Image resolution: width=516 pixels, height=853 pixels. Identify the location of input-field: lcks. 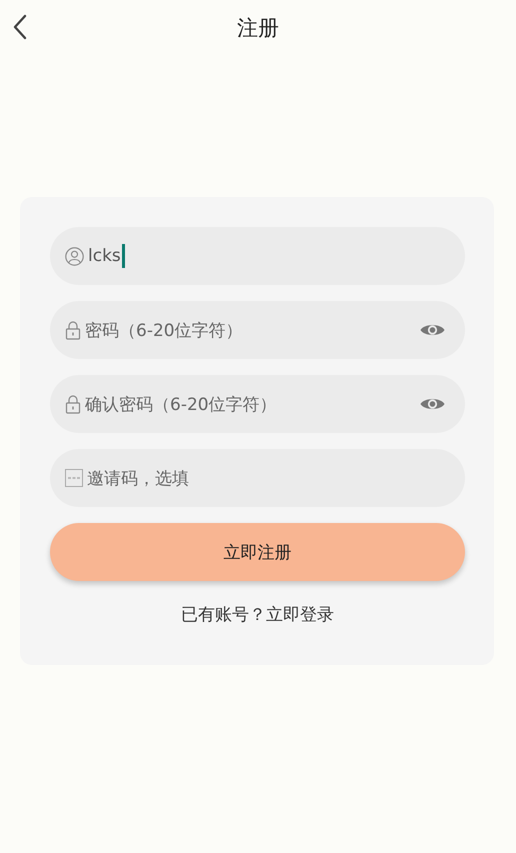
(257, 256).